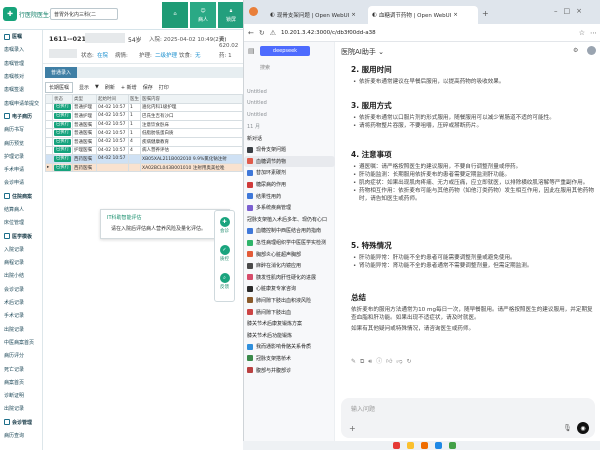 This screenshot has height=450, width=600. I want to click on sidebar-item: 出院小结, so click(21, 275).